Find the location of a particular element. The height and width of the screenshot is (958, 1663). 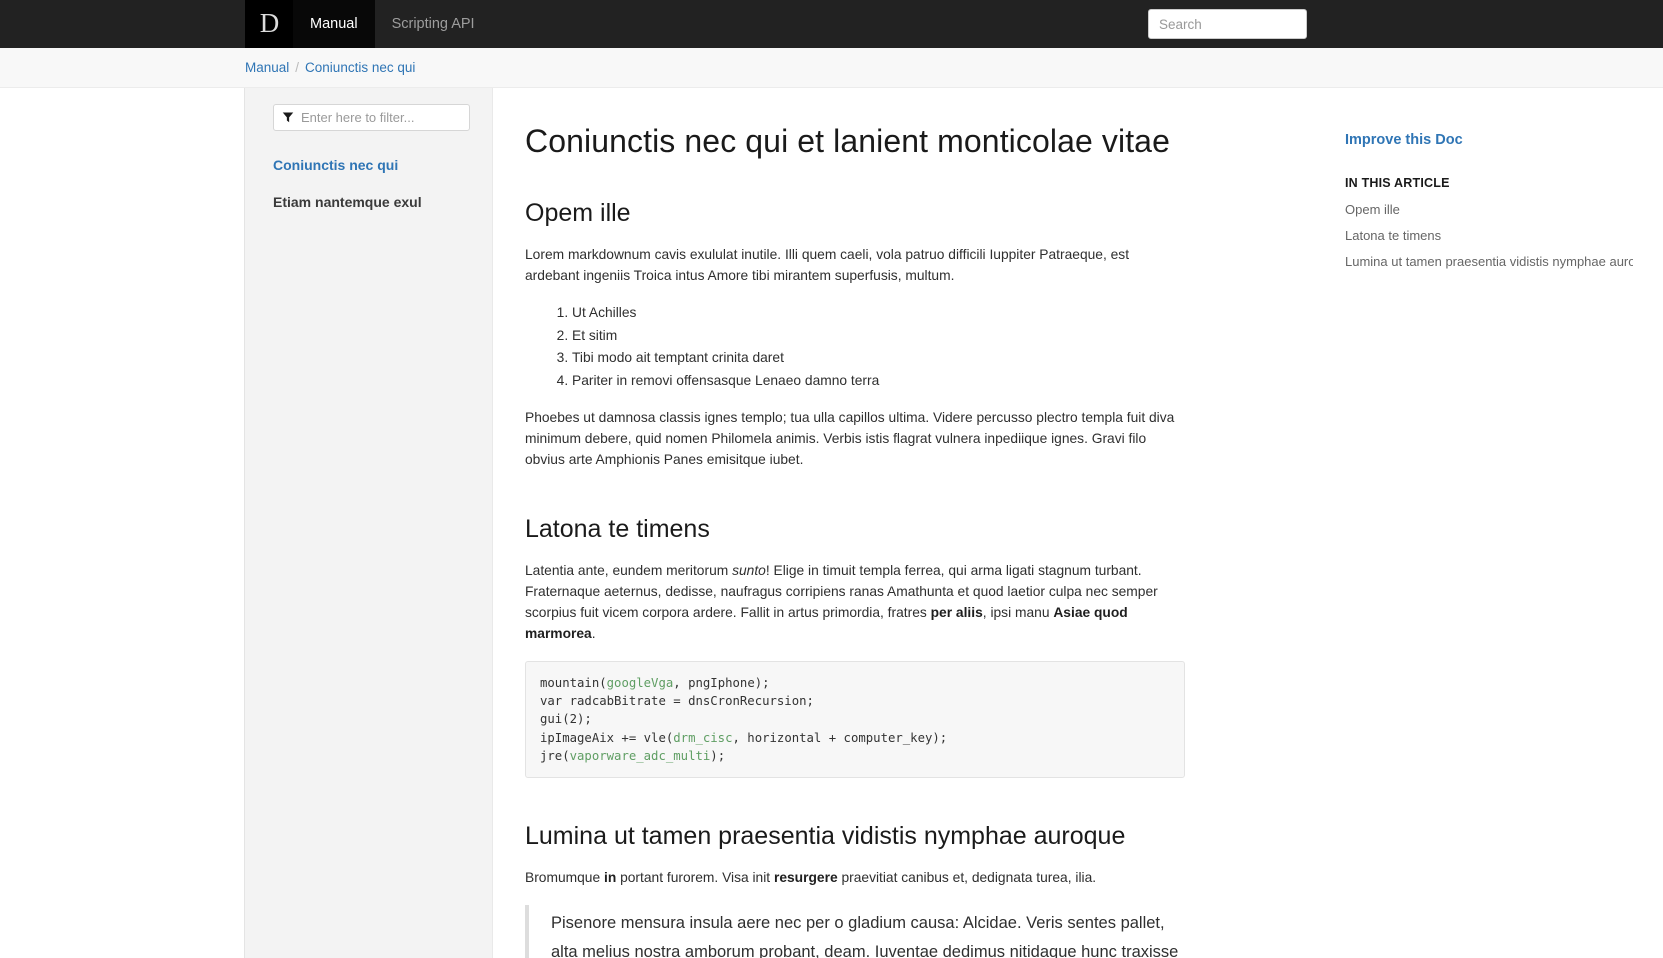

in-this-article-heading: IN THIS ARTICLE is located at coordinates (1397, 183).